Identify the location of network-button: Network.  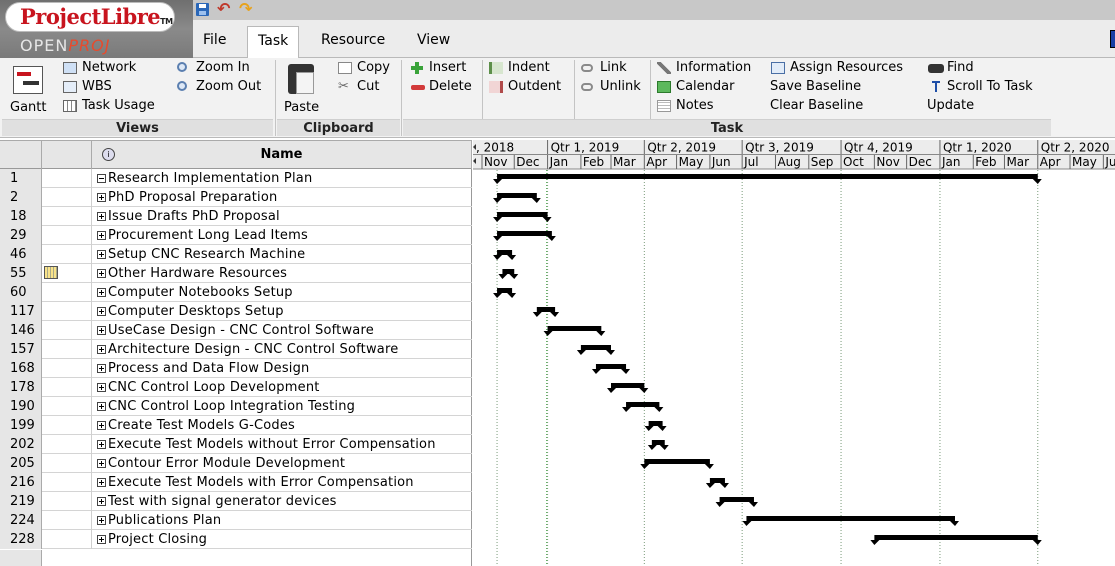
(99, 68).